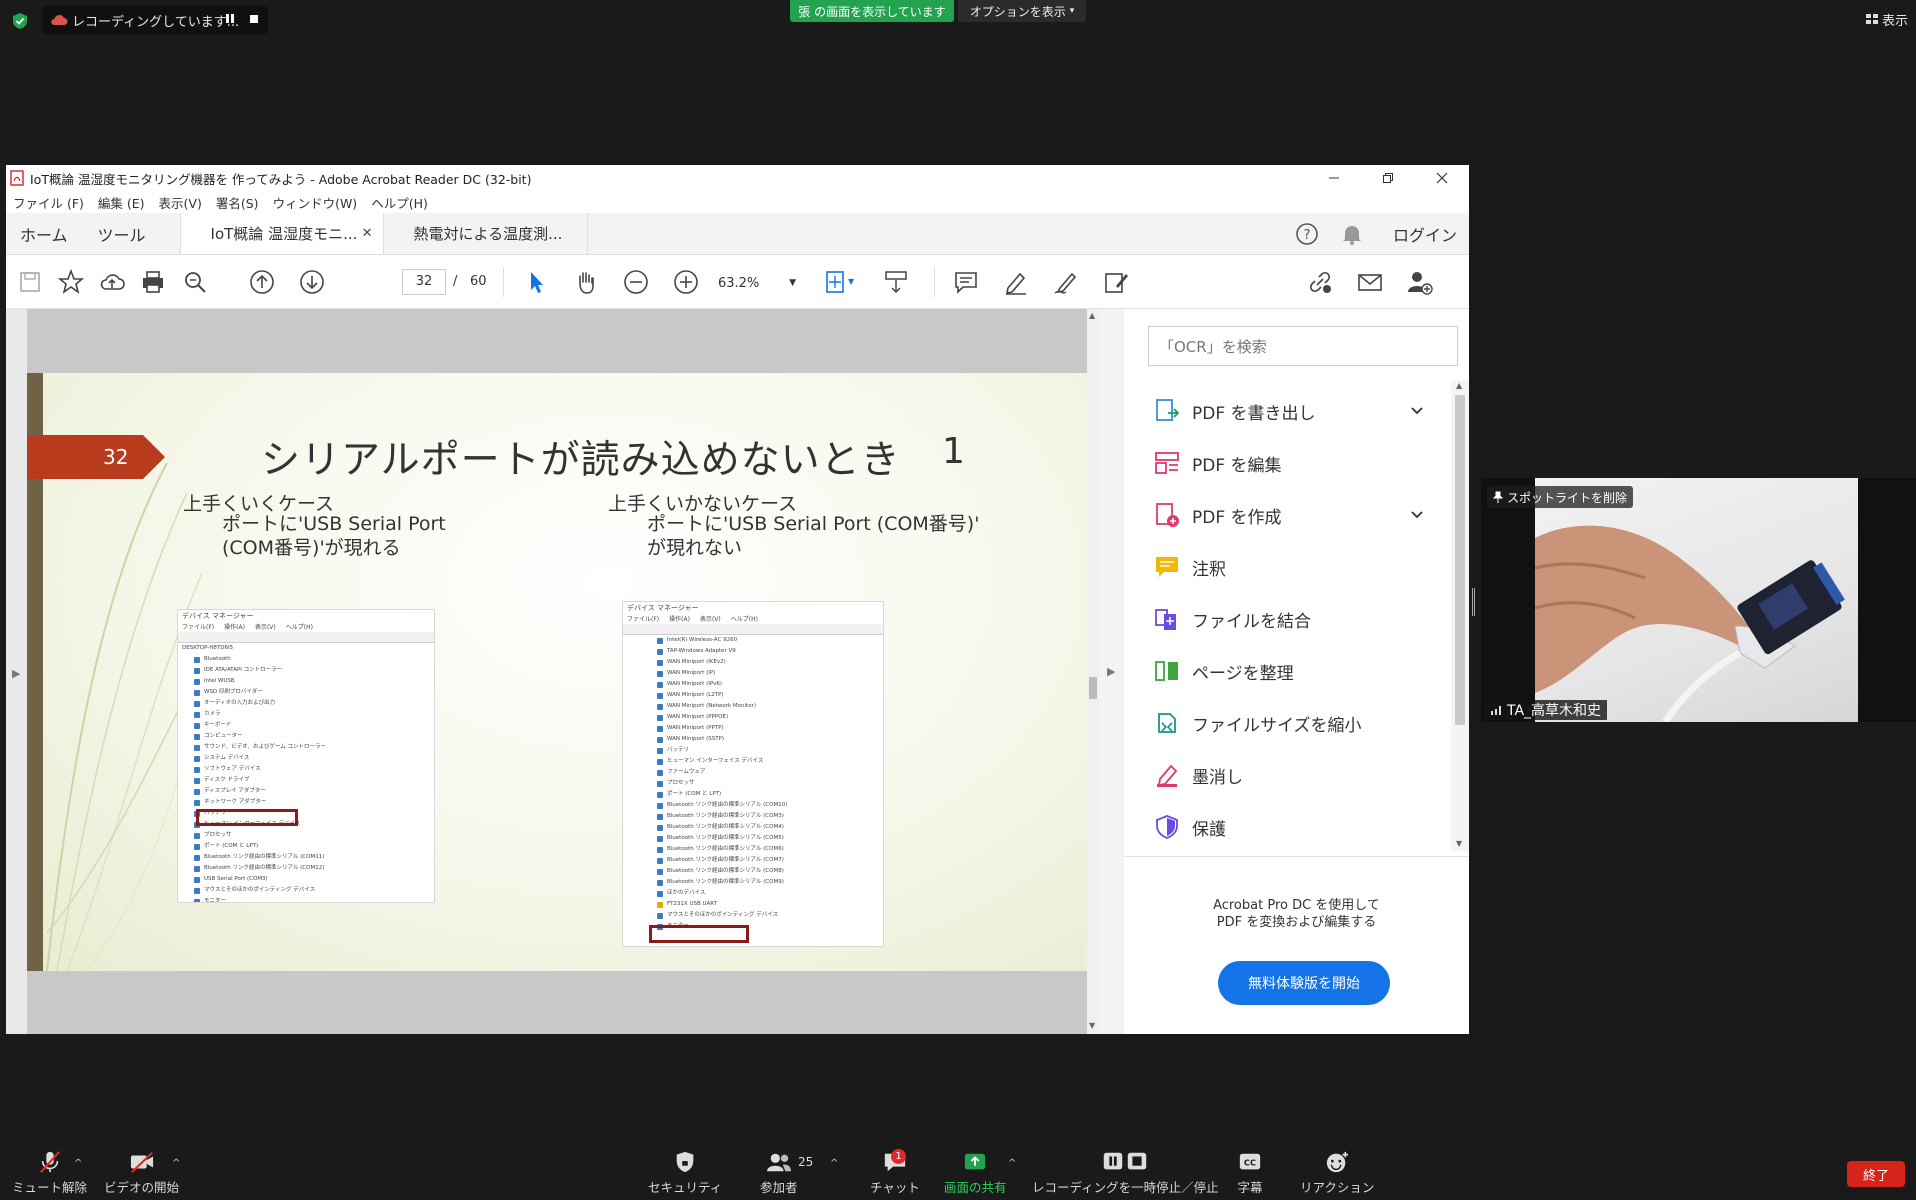 The height and width of the screenshot is (1200, 1916). Describe the element at coordinates (1289, 567) in the screenshot. I see `tool-comment: 注釈` at that location.